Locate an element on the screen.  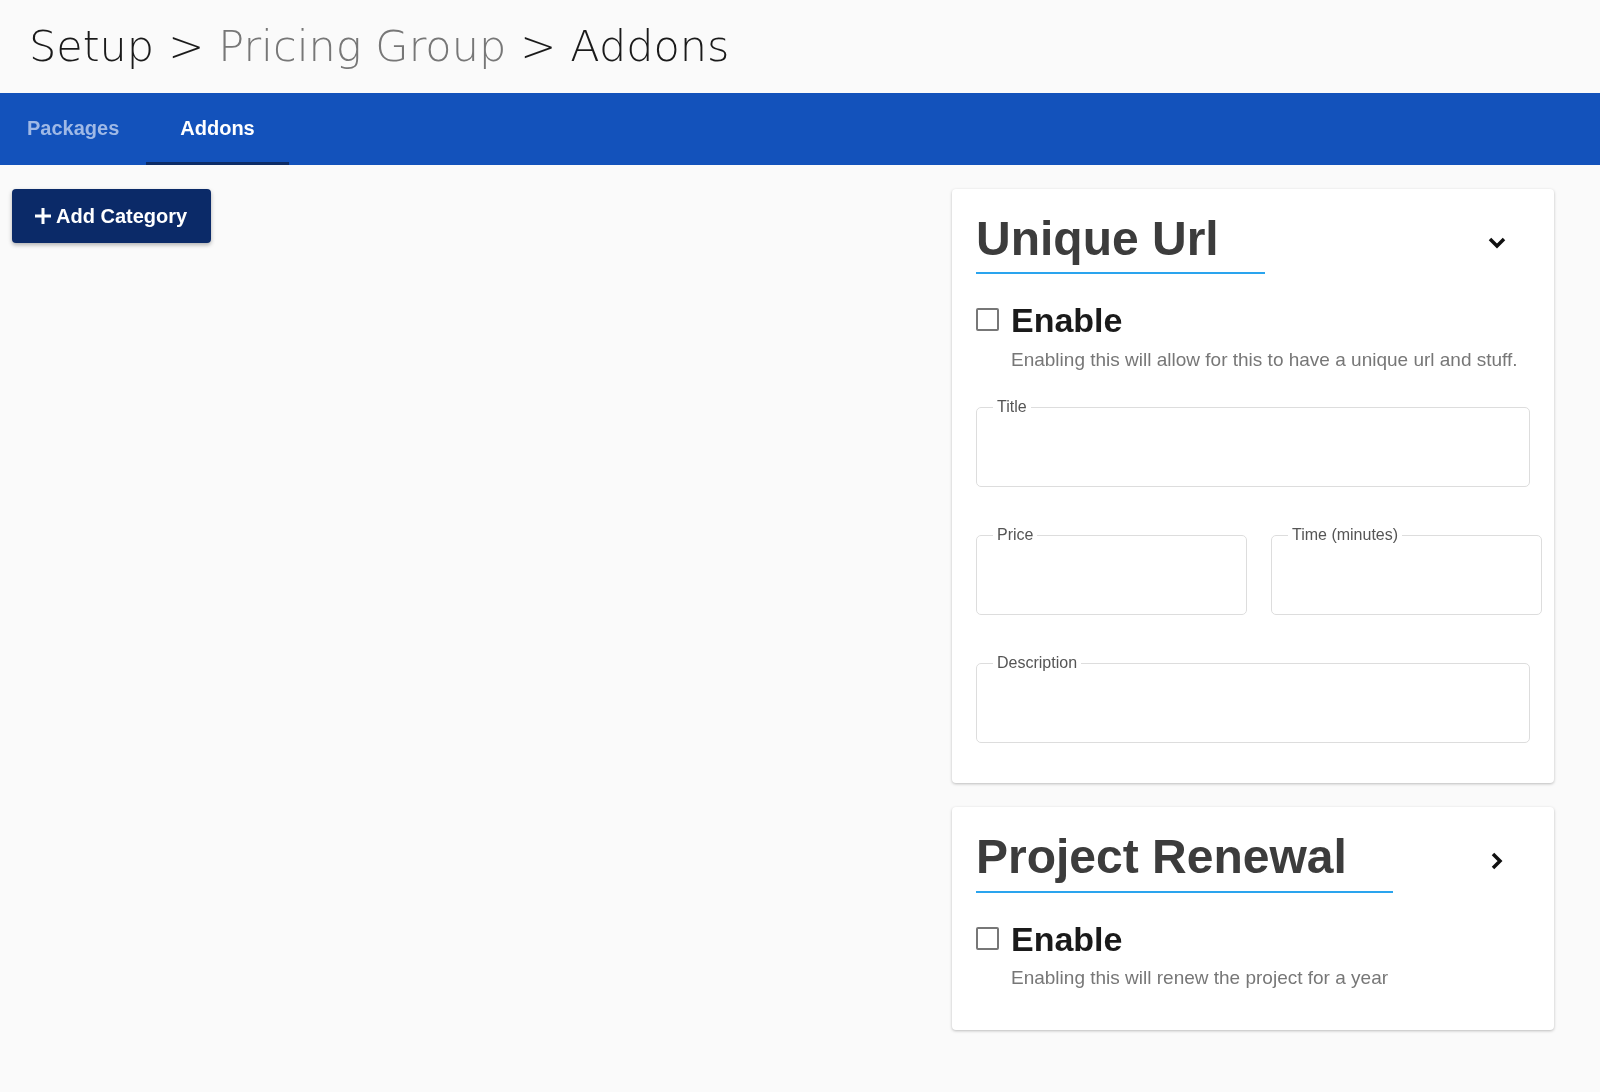
tab: Addons is located at coordinates (217, 129).